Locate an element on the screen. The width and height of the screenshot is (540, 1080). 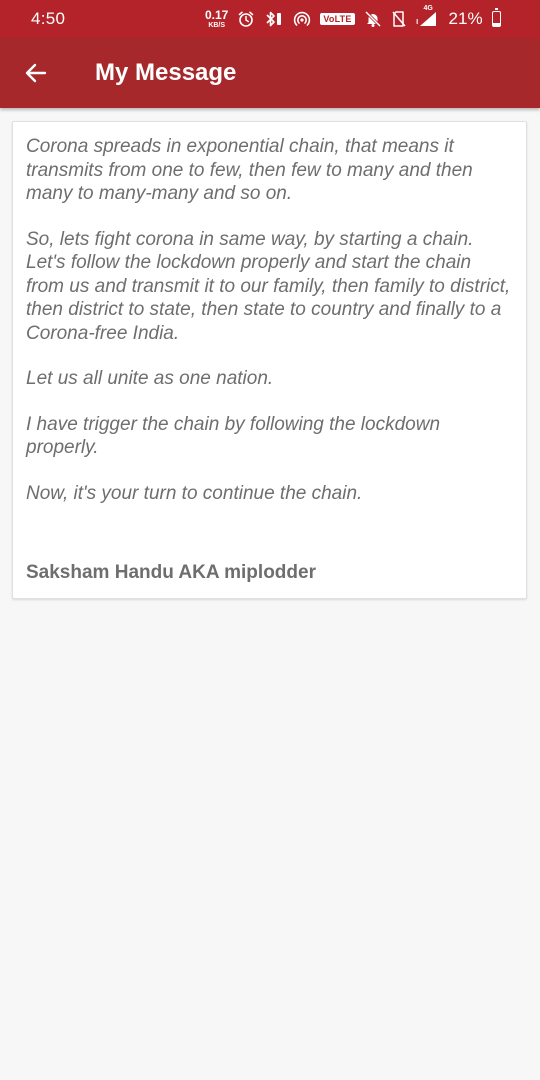
message-signature: Saksham Handu AKA miplodder is located at coordinates (171, 572).